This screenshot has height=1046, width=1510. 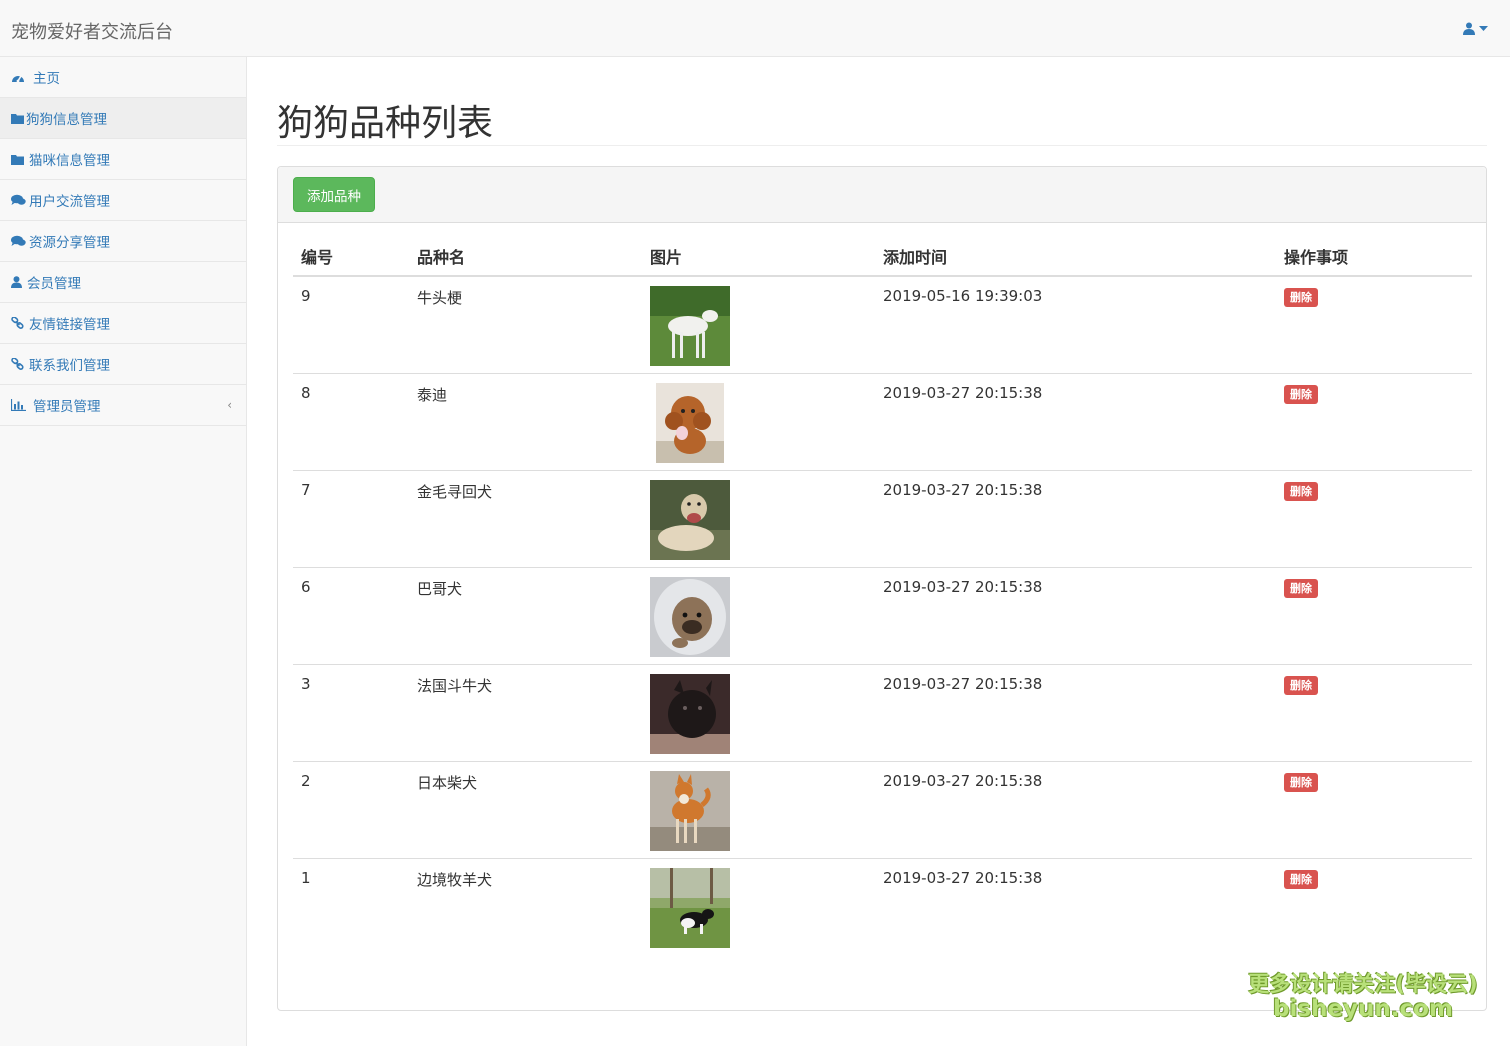 I want to click on dashboard-icon, so click(x=19, y=77).